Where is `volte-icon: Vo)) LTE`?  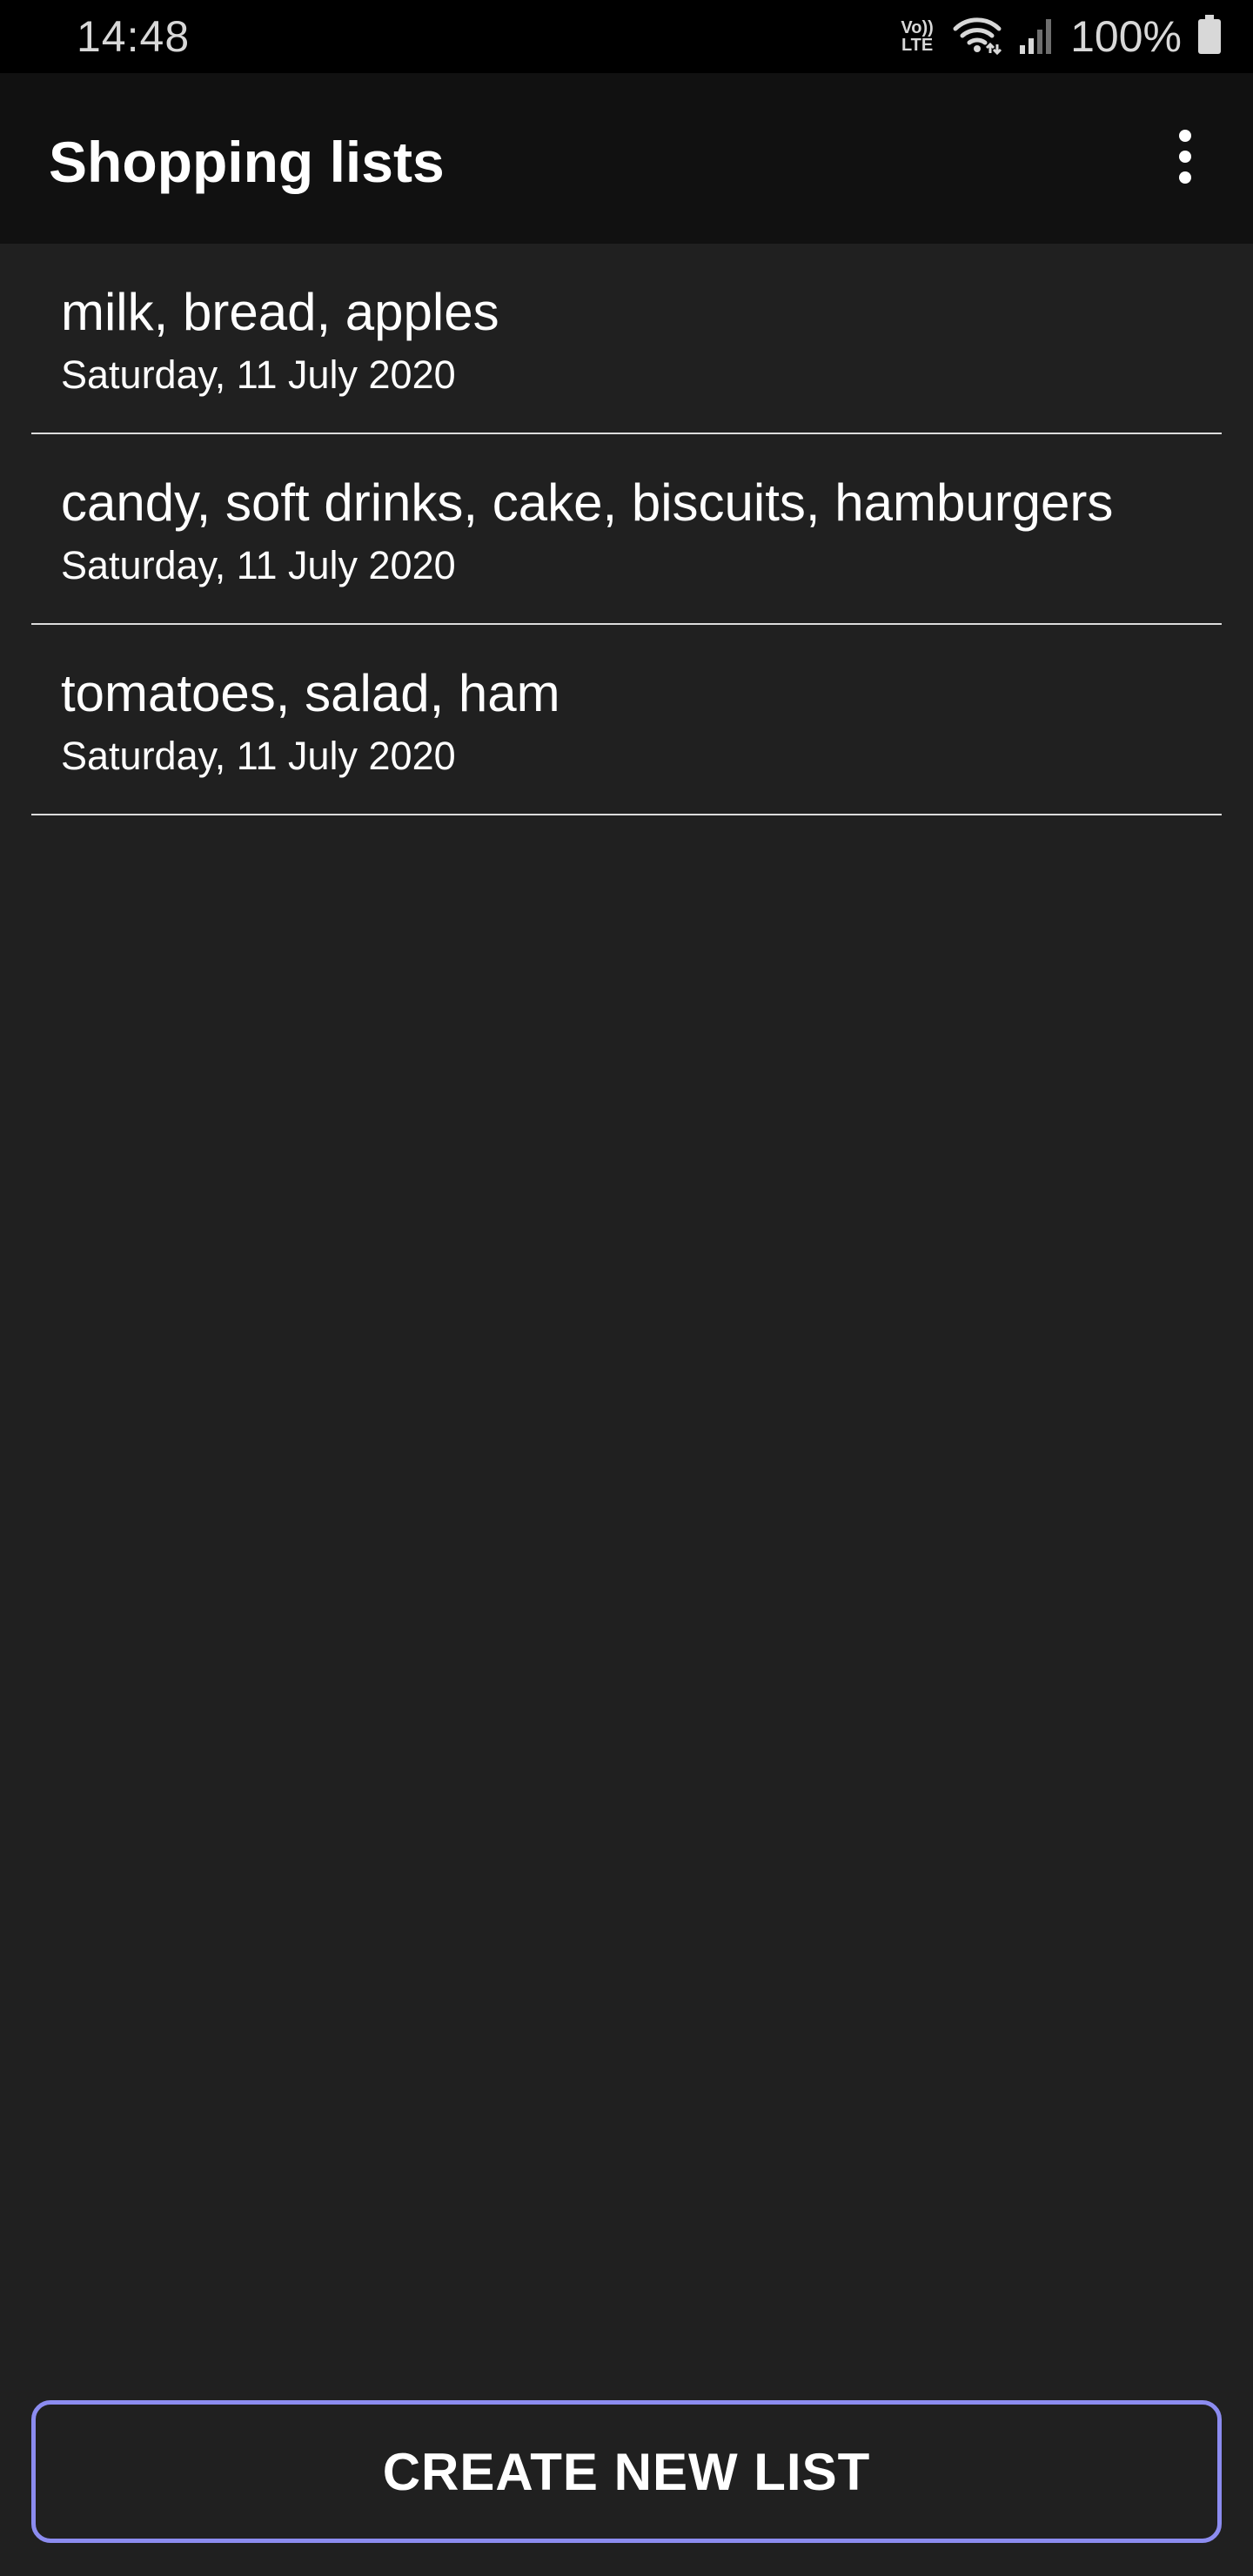
volte-icon: Vo)) LTE is located at coordinates (917, 37).